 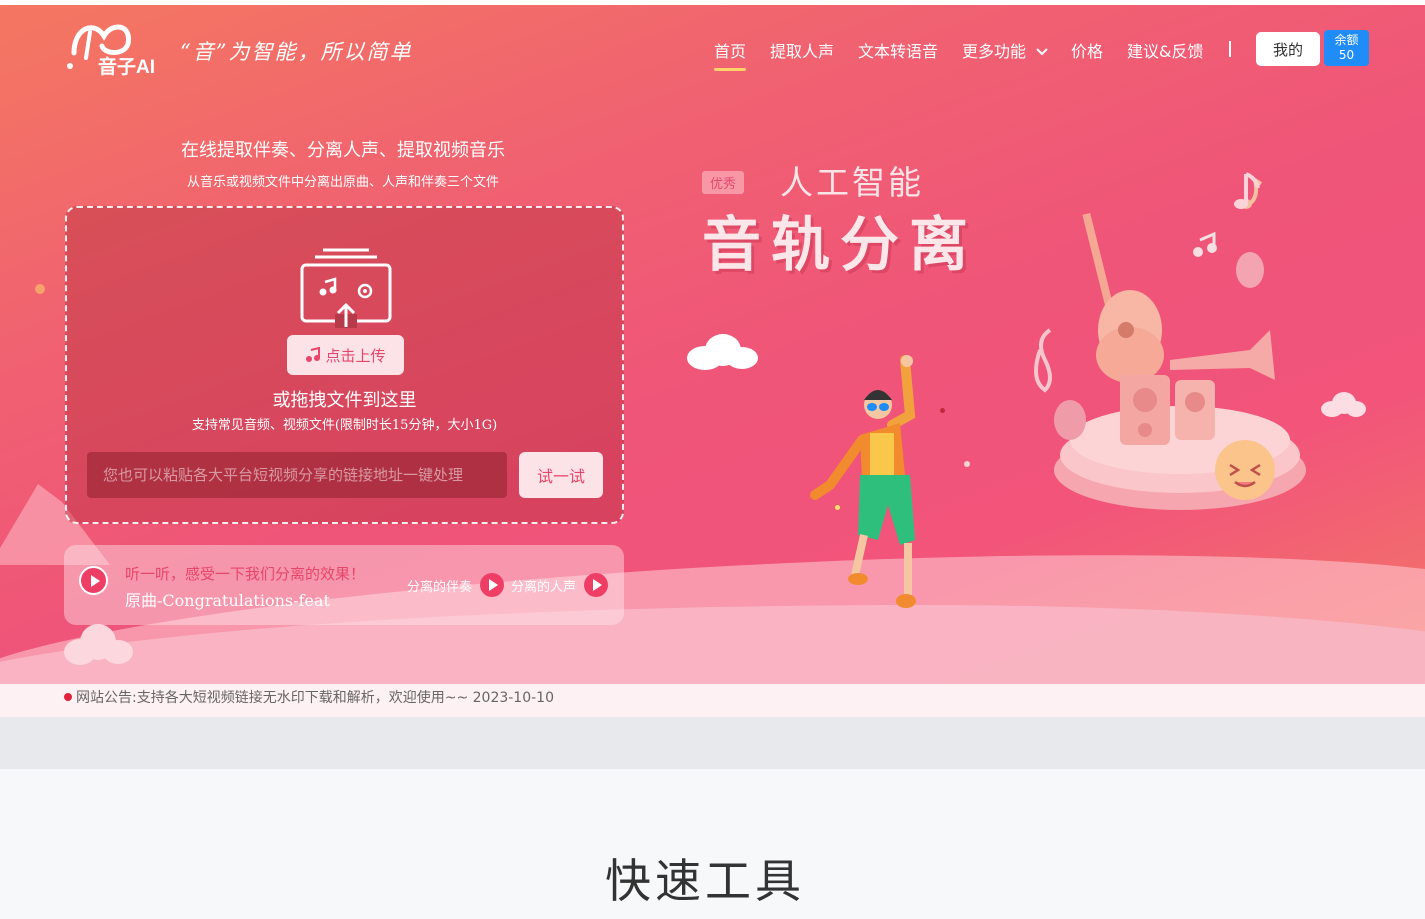 What do you see at coordinates (723, 182) in the screenshot?
I see `excellent-badge: 优秀` at bounding box center [723, 182].